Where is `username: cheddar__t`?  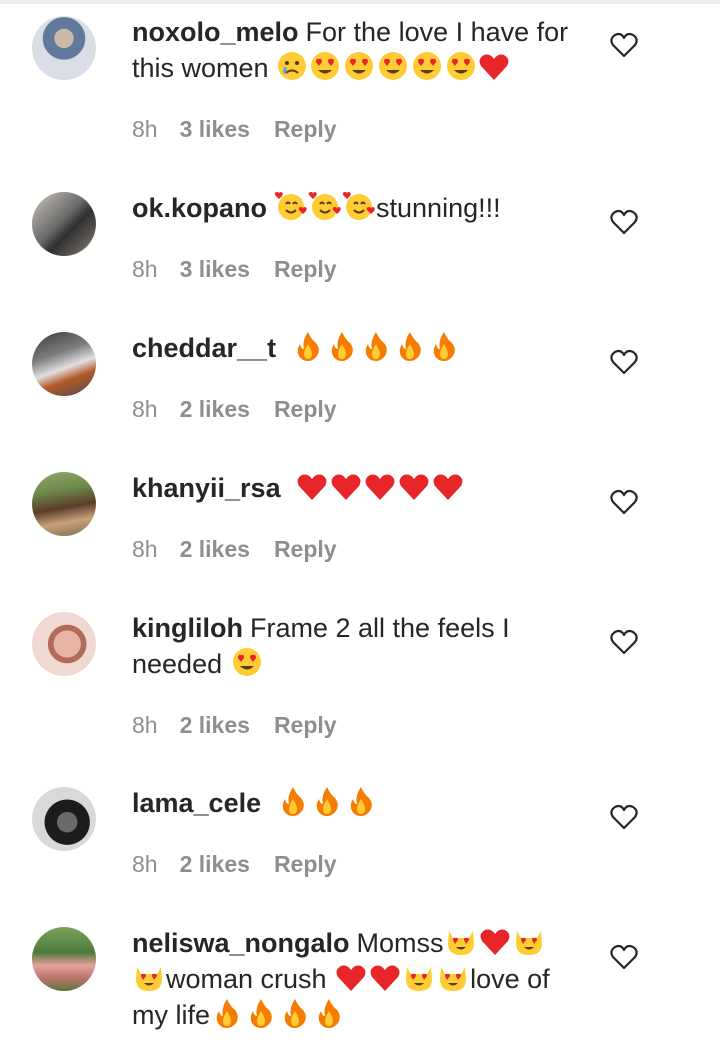 username: cheddar__t is located at coordinates (204, 348).